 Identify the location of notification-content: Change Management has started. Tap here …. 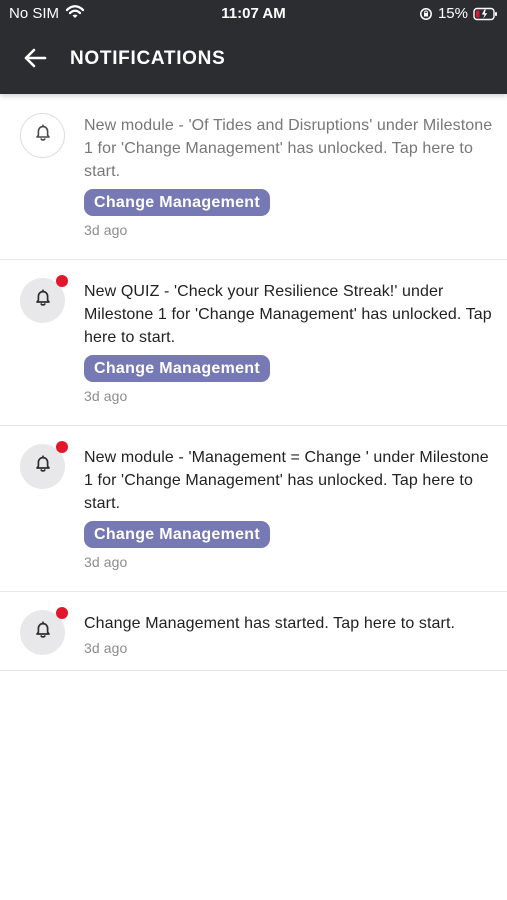
(289, 634).